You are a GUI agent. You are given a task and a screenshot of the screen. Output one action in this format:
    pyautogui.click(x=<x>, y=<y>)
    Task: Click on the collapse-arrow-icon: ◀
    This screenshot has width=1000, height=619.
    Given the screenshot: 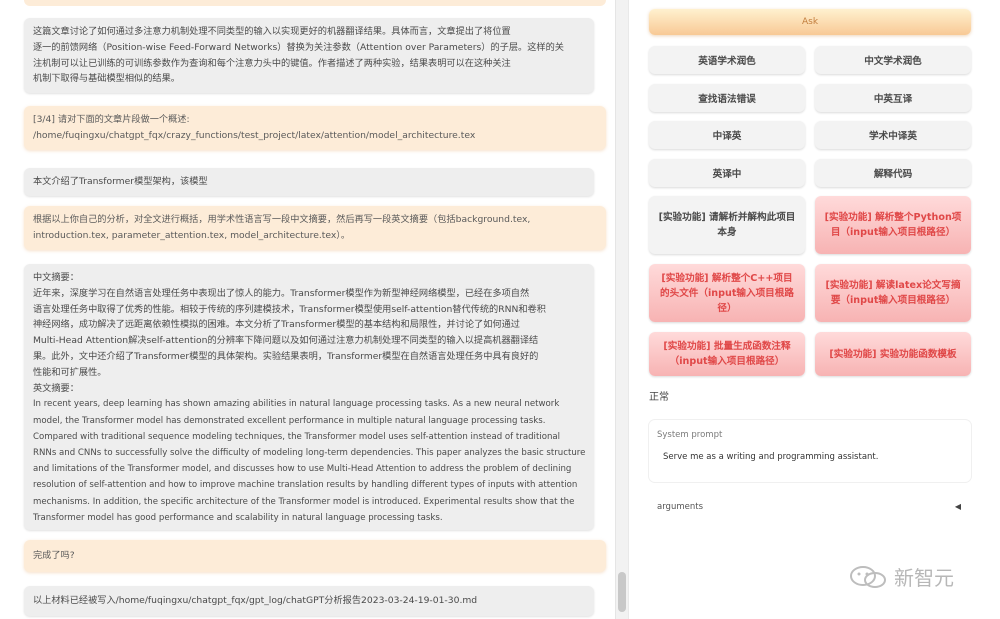 What is the action you would take?
    pyautogui.click(x=958, y=506)
    